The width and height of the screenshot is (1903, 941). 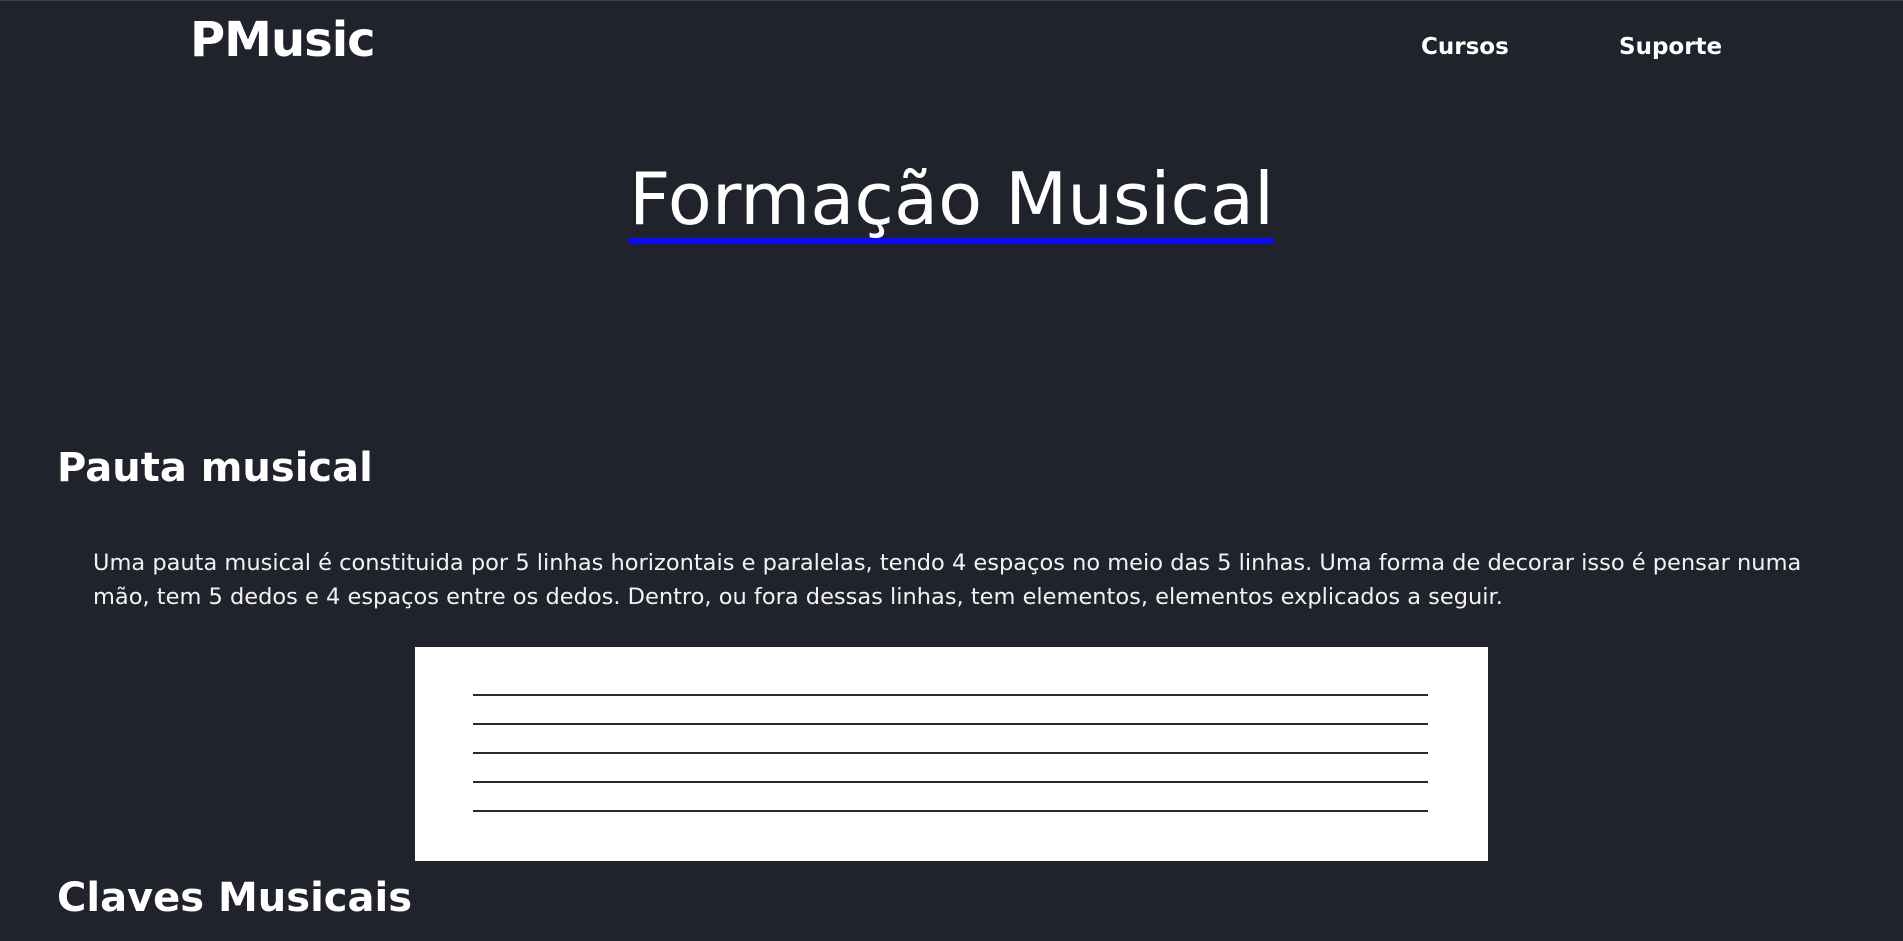 What do you see at coordinates (235, 898) in the screenshot?
I see `section-heading-claves: Claves Musicais` at bounding box center [235, 898].